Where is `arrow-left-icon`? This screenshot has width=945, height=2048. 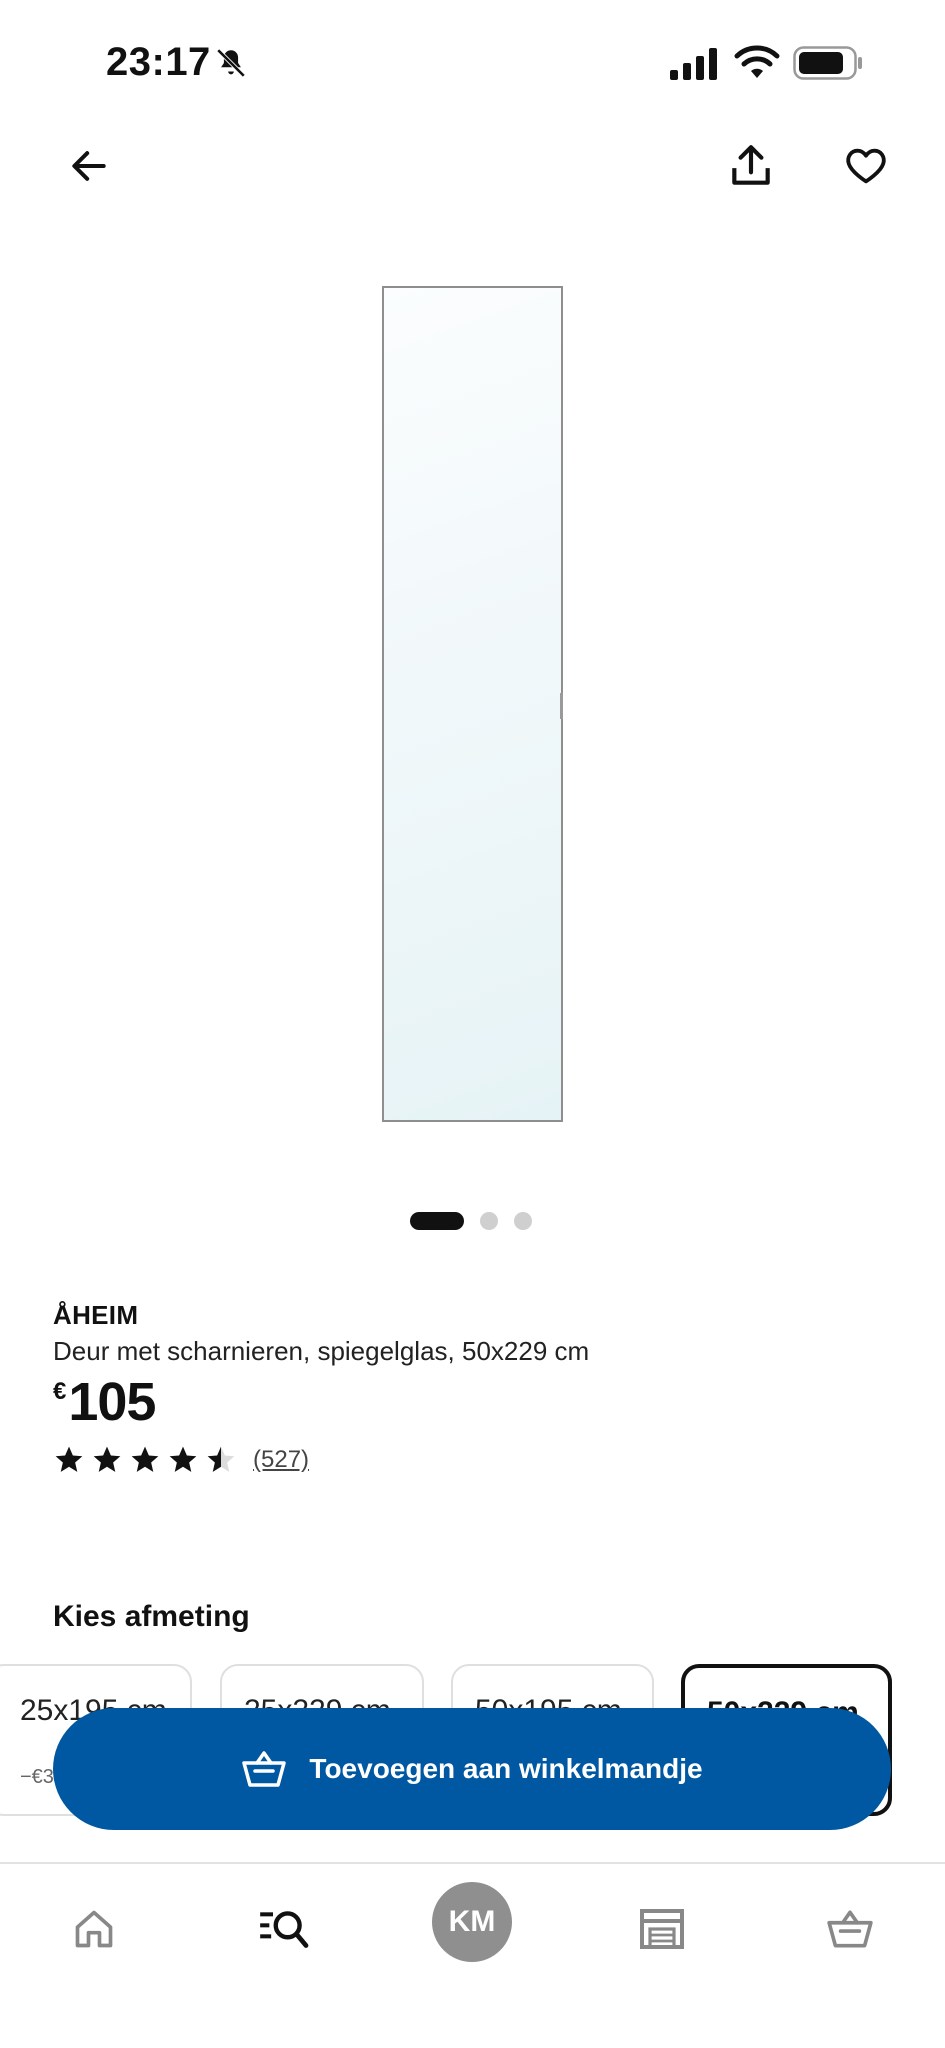
arrow-left-icon is located at coordinates (89, 166).